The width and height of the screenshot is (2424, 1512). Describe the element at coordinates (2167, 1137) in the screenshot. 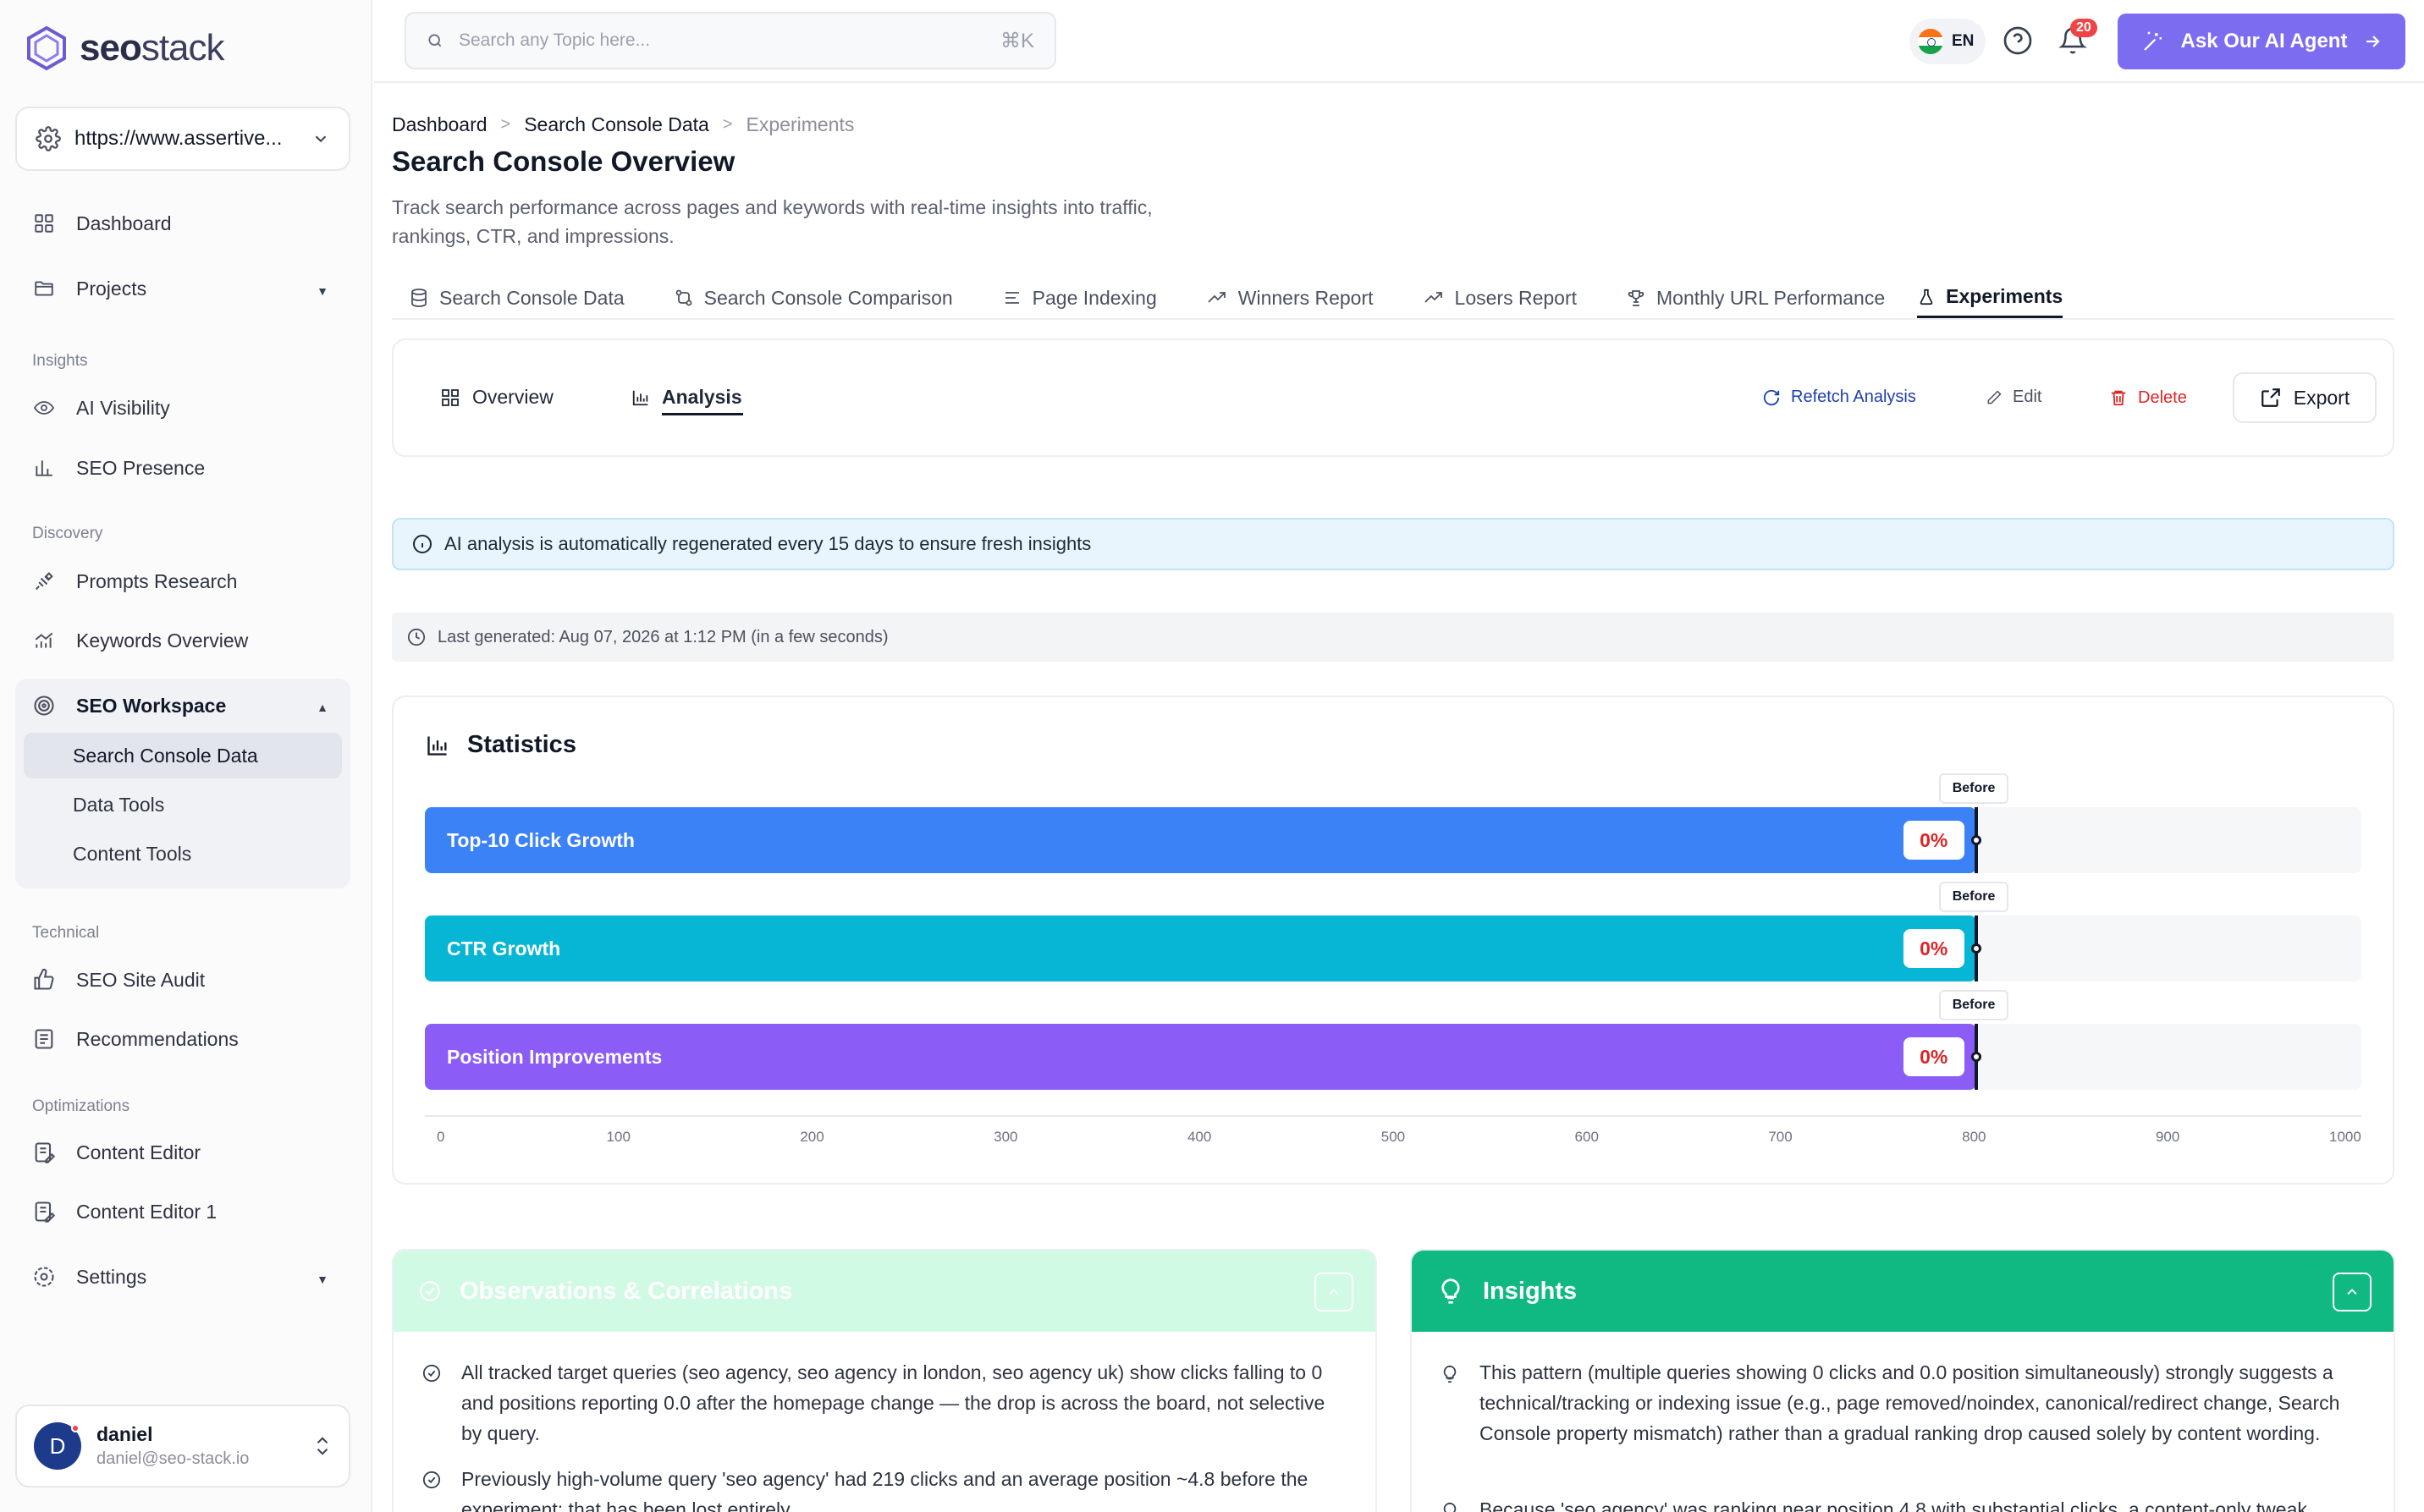

I see `x-tick-label: 900` at that location.